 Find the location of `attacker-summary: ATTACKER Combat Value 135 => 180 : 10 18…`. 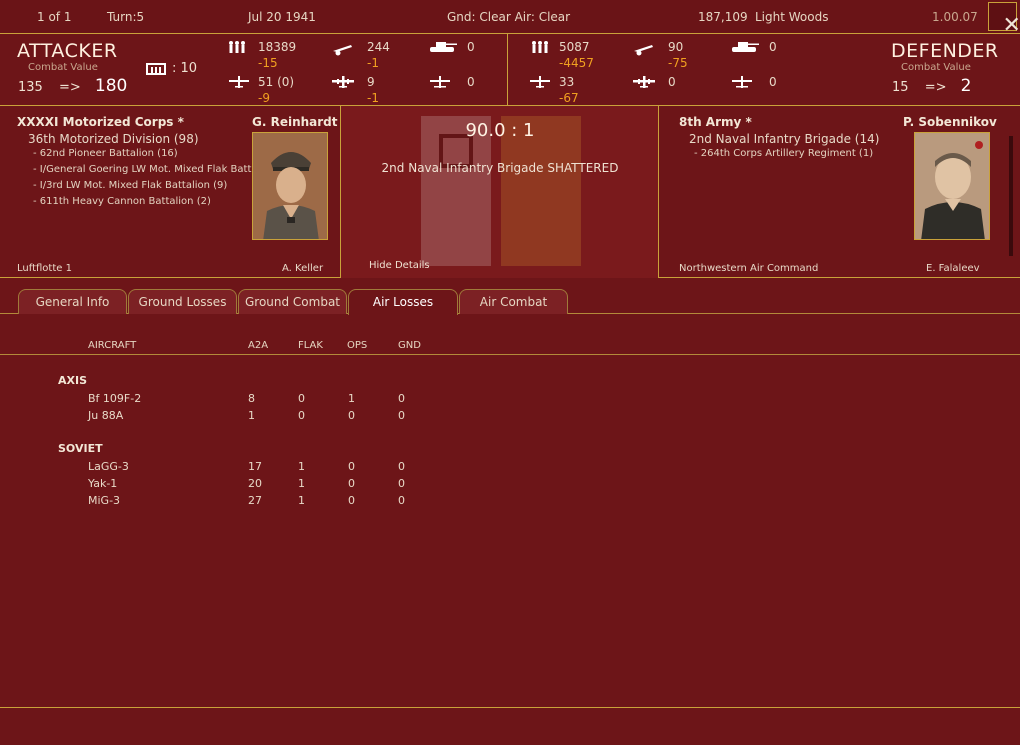

attacker-summary: ATTACKER Combat Value 135 => 180 : 10 18… is located at coordinates (254, 70).